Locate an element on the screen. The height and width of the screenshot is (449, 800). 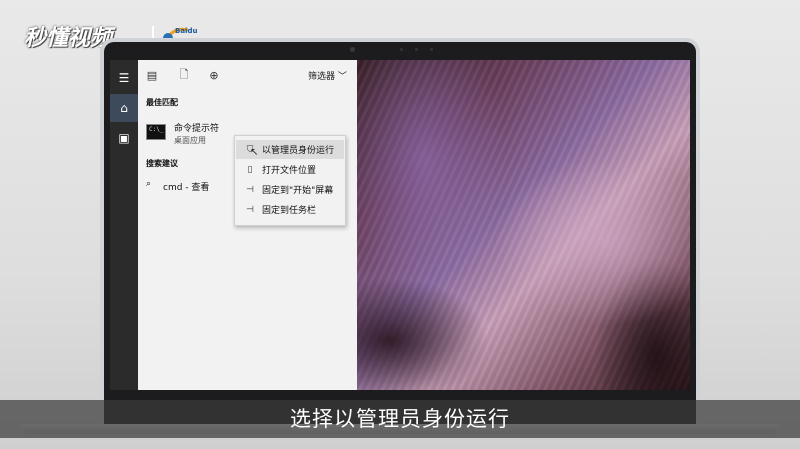
home-icon: ⌂ is located at coordinates (124, 108).